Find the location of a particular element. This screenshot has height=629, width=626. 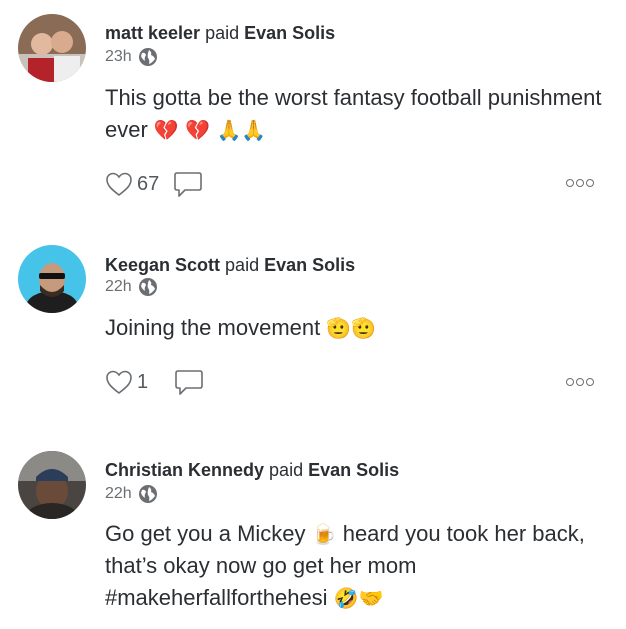

payer-name: Keegan Scott is located at coordinates (162, 265).